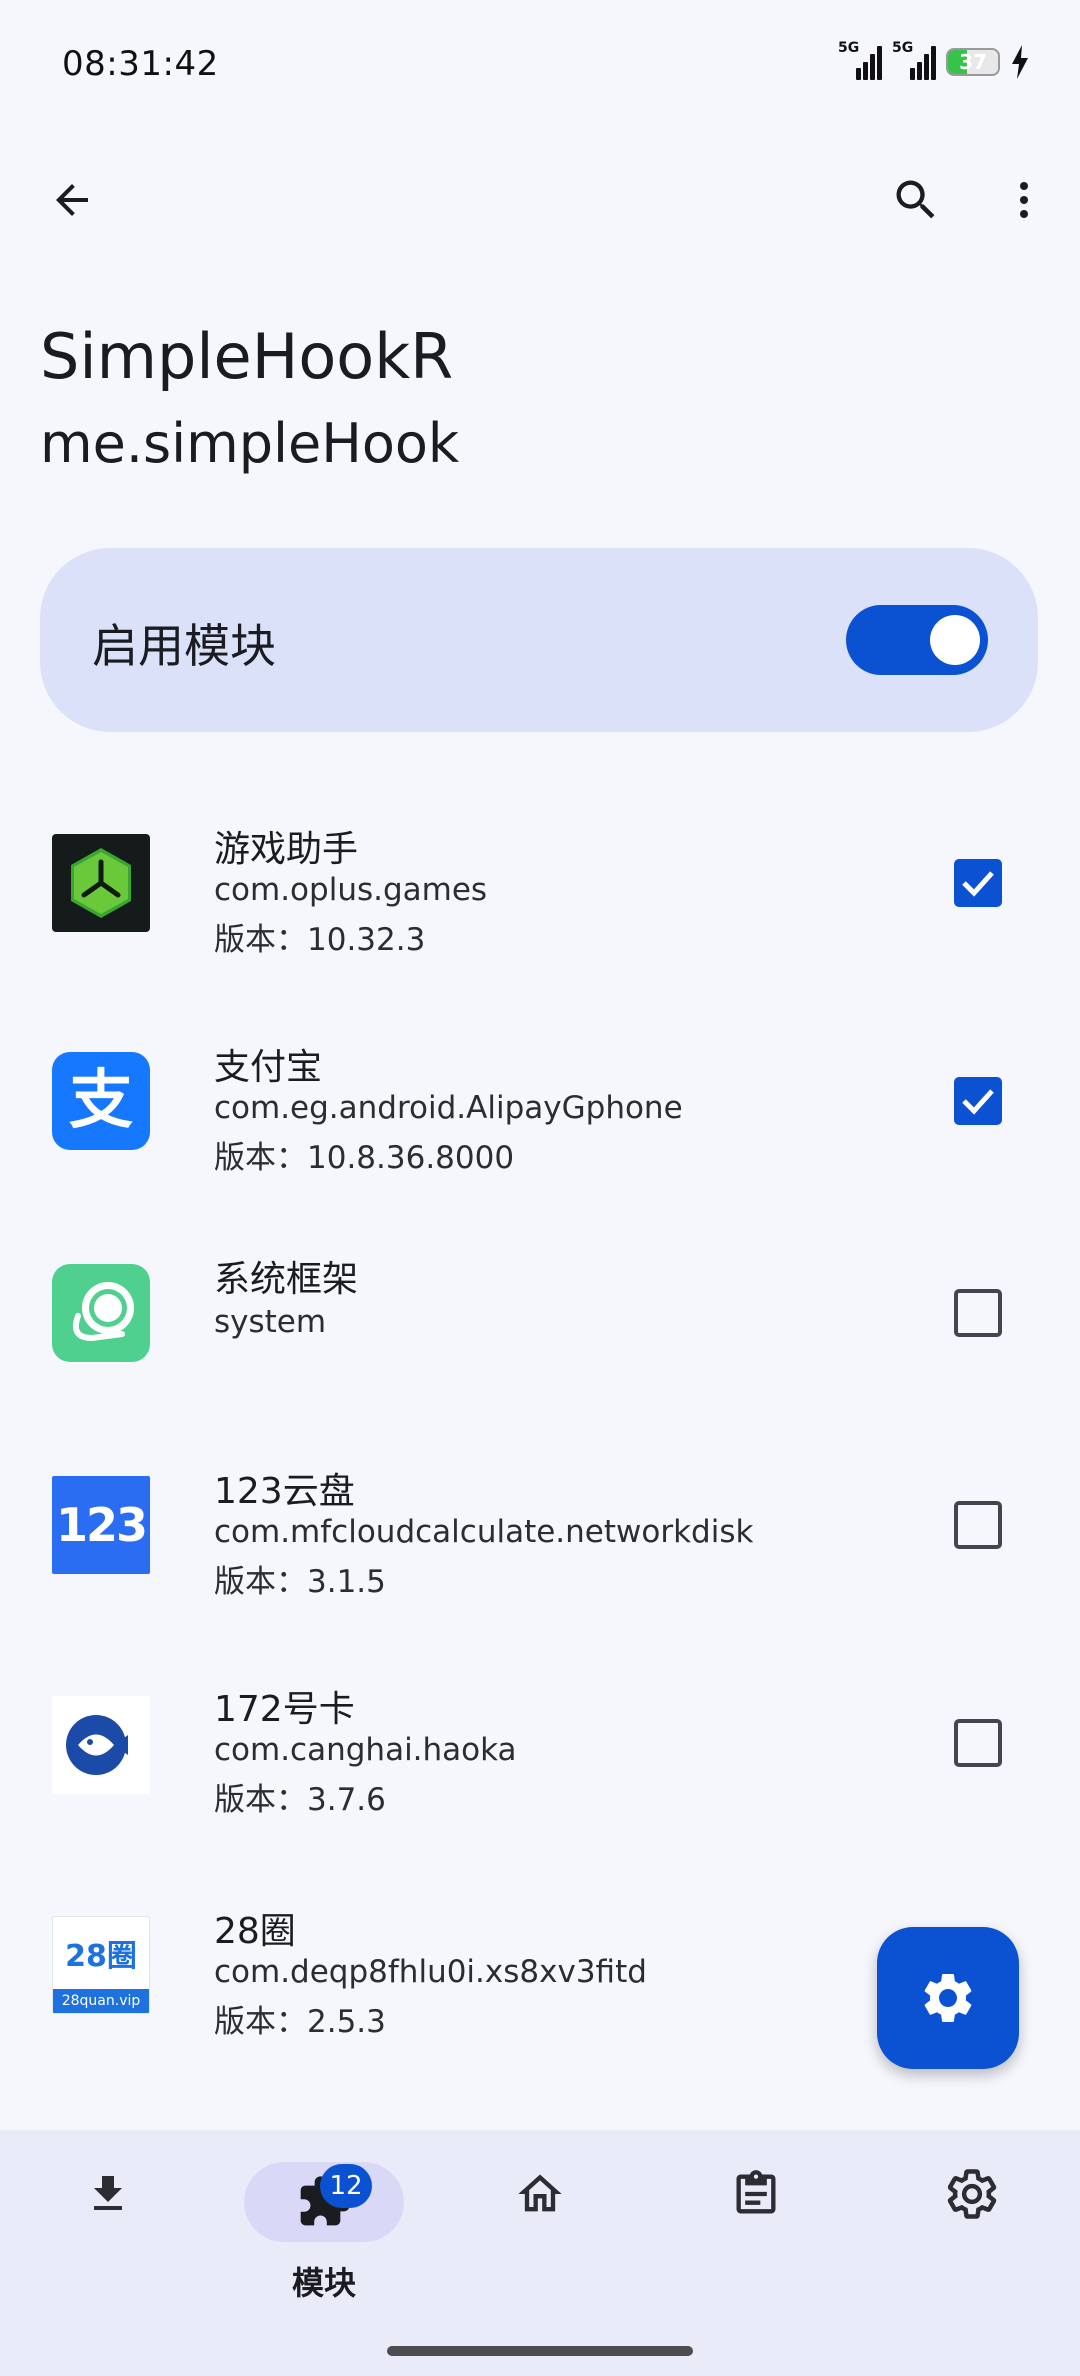 This screenshot has height=2376, width=1080. I want to click on list-item: 172号卡 com.canghai.haoka 版本：3.7.6, so click(540, 1753).